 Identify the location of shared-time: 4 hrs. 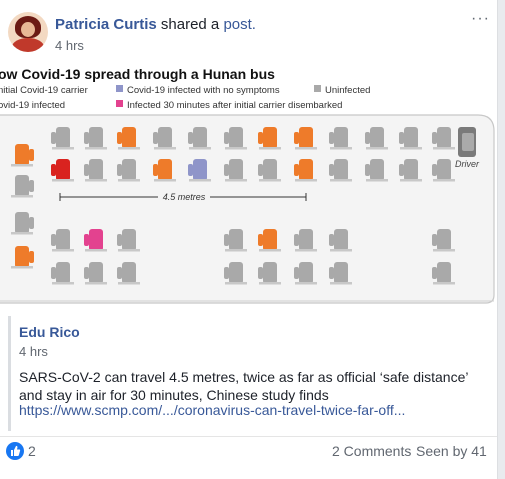
(33, 351).